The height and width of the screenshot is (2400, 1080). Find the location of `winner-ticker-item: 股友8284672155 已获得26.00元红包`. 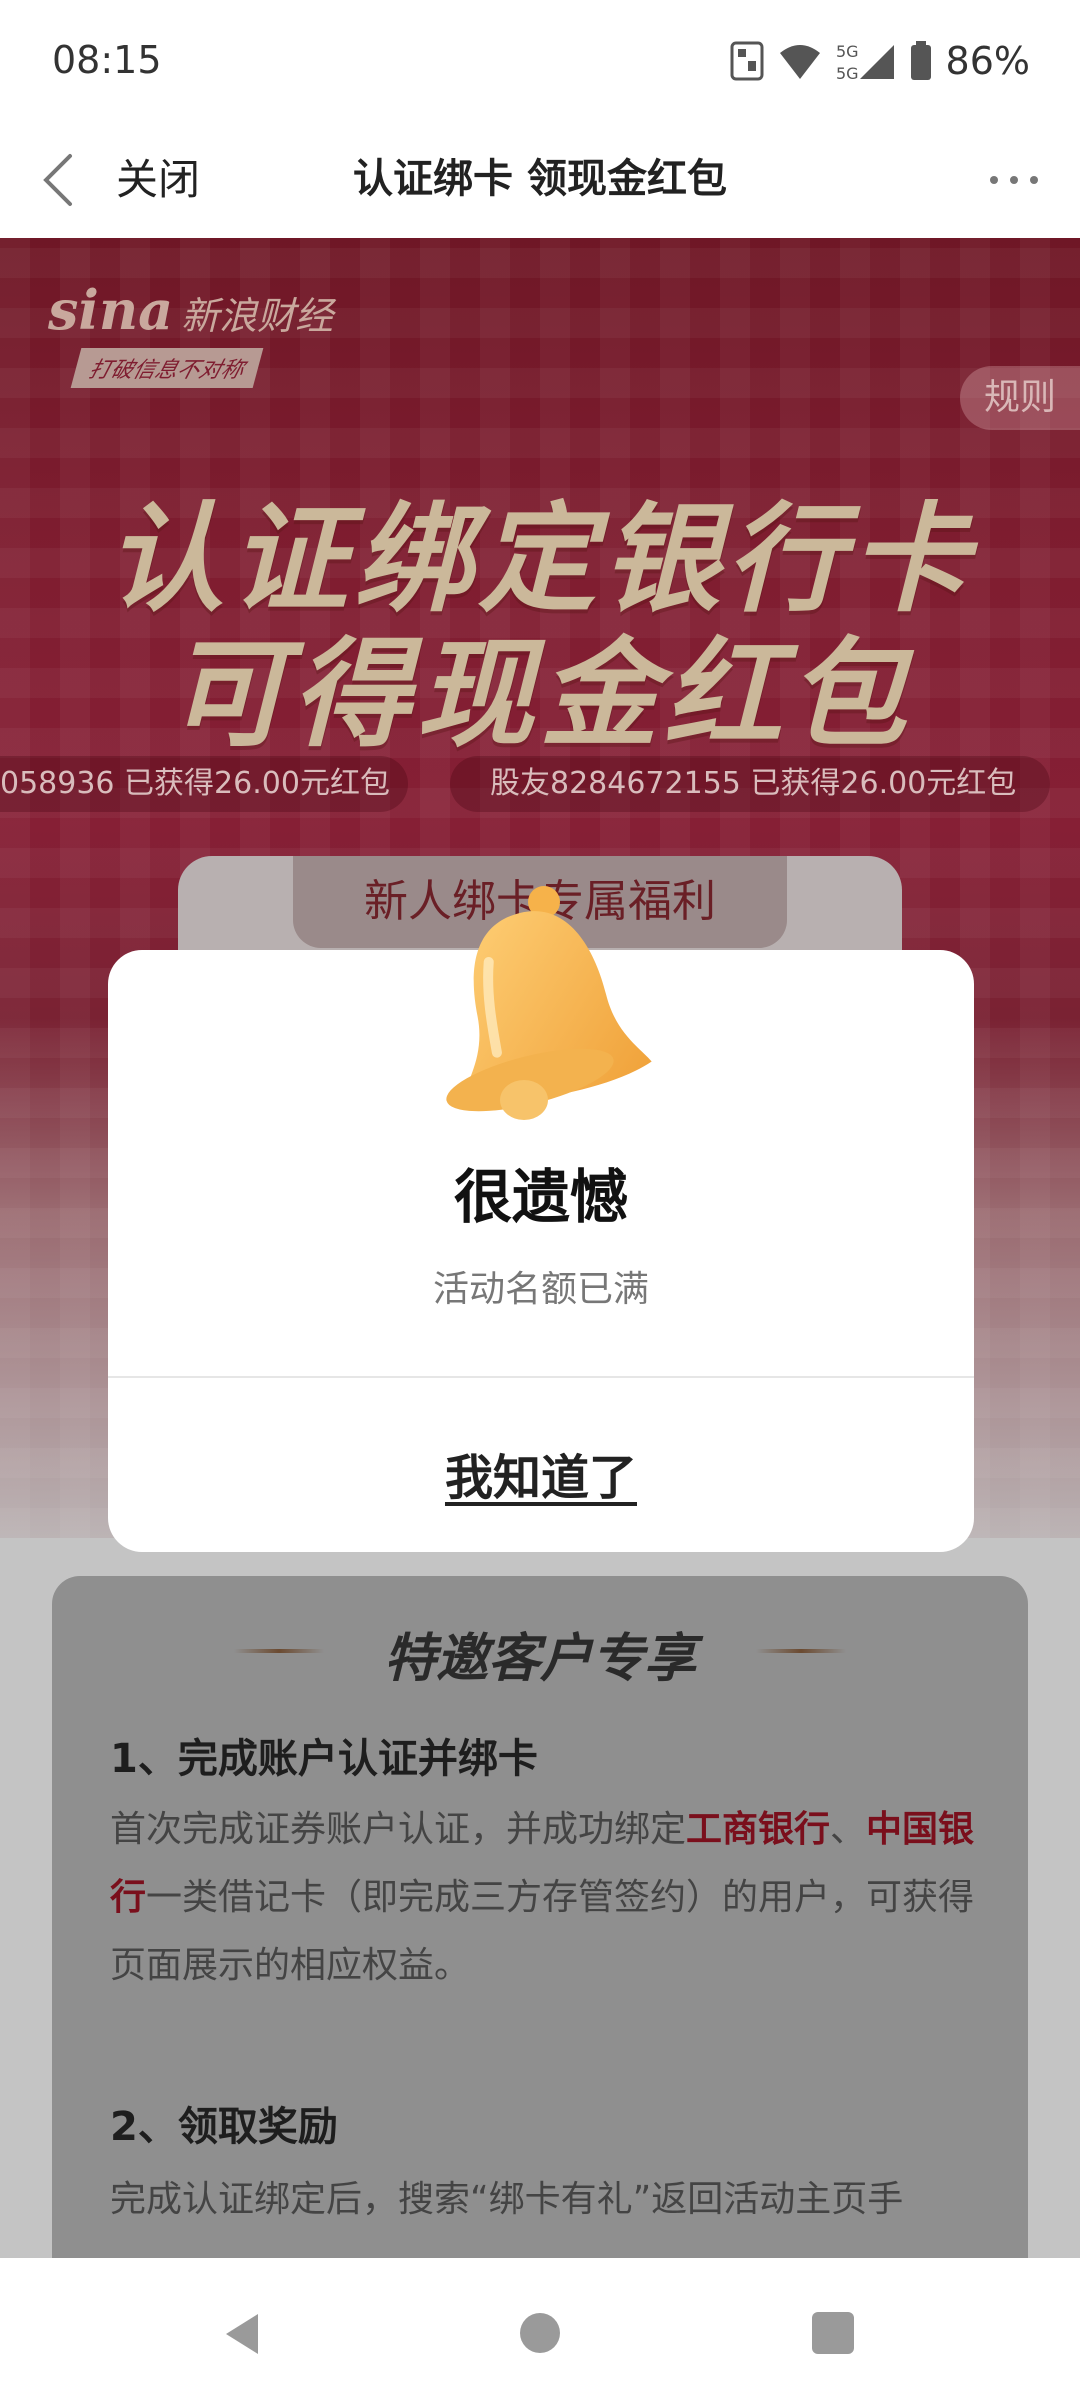

winner-ticker-item: 股友8284672155 已获得26.00元红包 is located at coordinates (750, 784).